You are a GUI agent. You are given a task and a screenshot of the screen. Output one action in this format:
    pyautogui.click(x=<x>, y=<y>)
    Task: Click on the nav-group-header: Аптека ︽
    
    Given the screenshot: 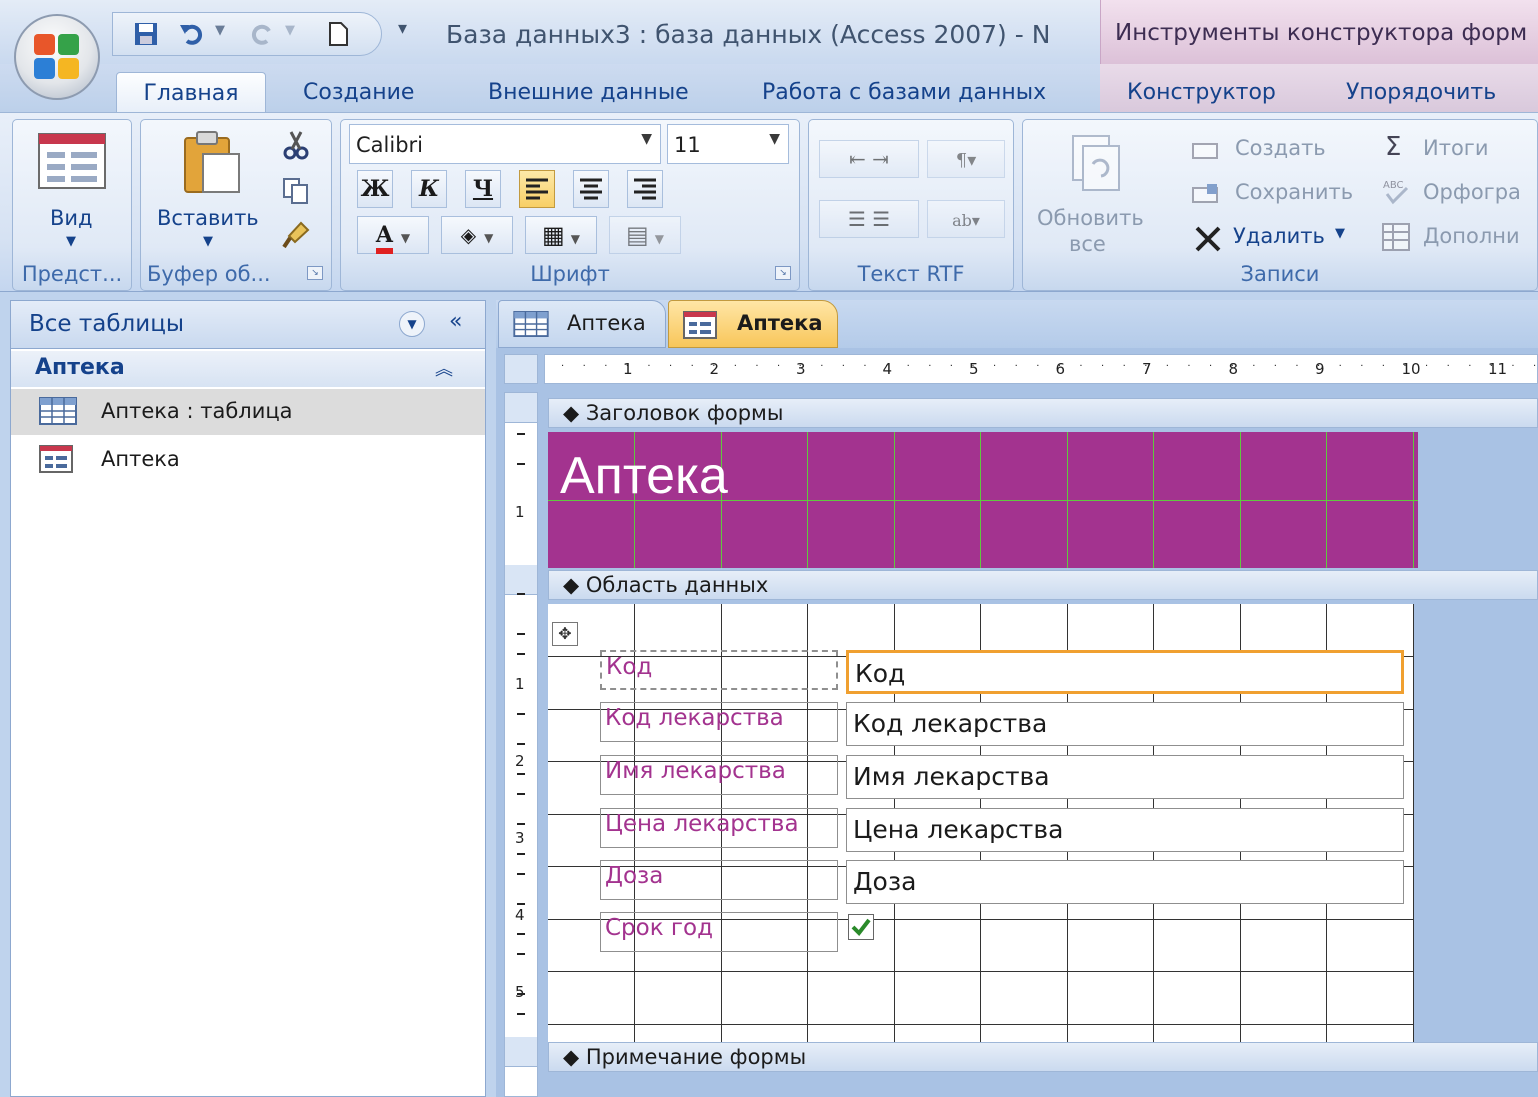 What is the action you would take?
    pyautogui.click(x=248, y=369)
    